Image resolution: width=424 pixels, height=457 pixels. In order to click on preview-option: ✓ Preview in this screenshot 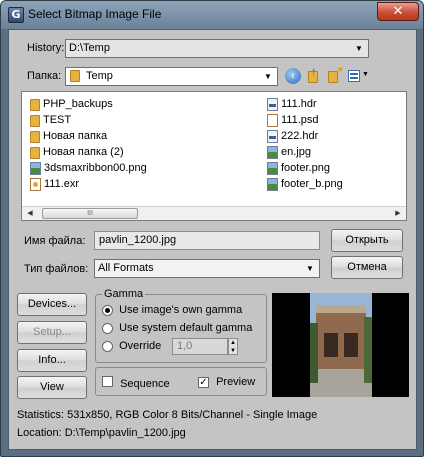, I will do `click(226, 382)`.